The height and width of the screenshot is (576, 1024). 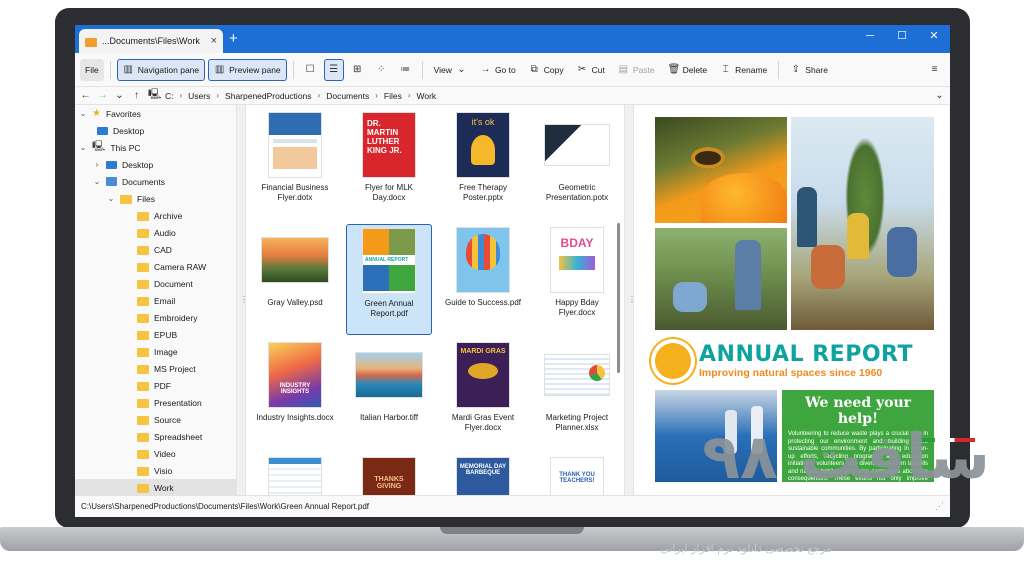 I want to click on nav-folder-epub: EPUB, so click(x=155, y=334).